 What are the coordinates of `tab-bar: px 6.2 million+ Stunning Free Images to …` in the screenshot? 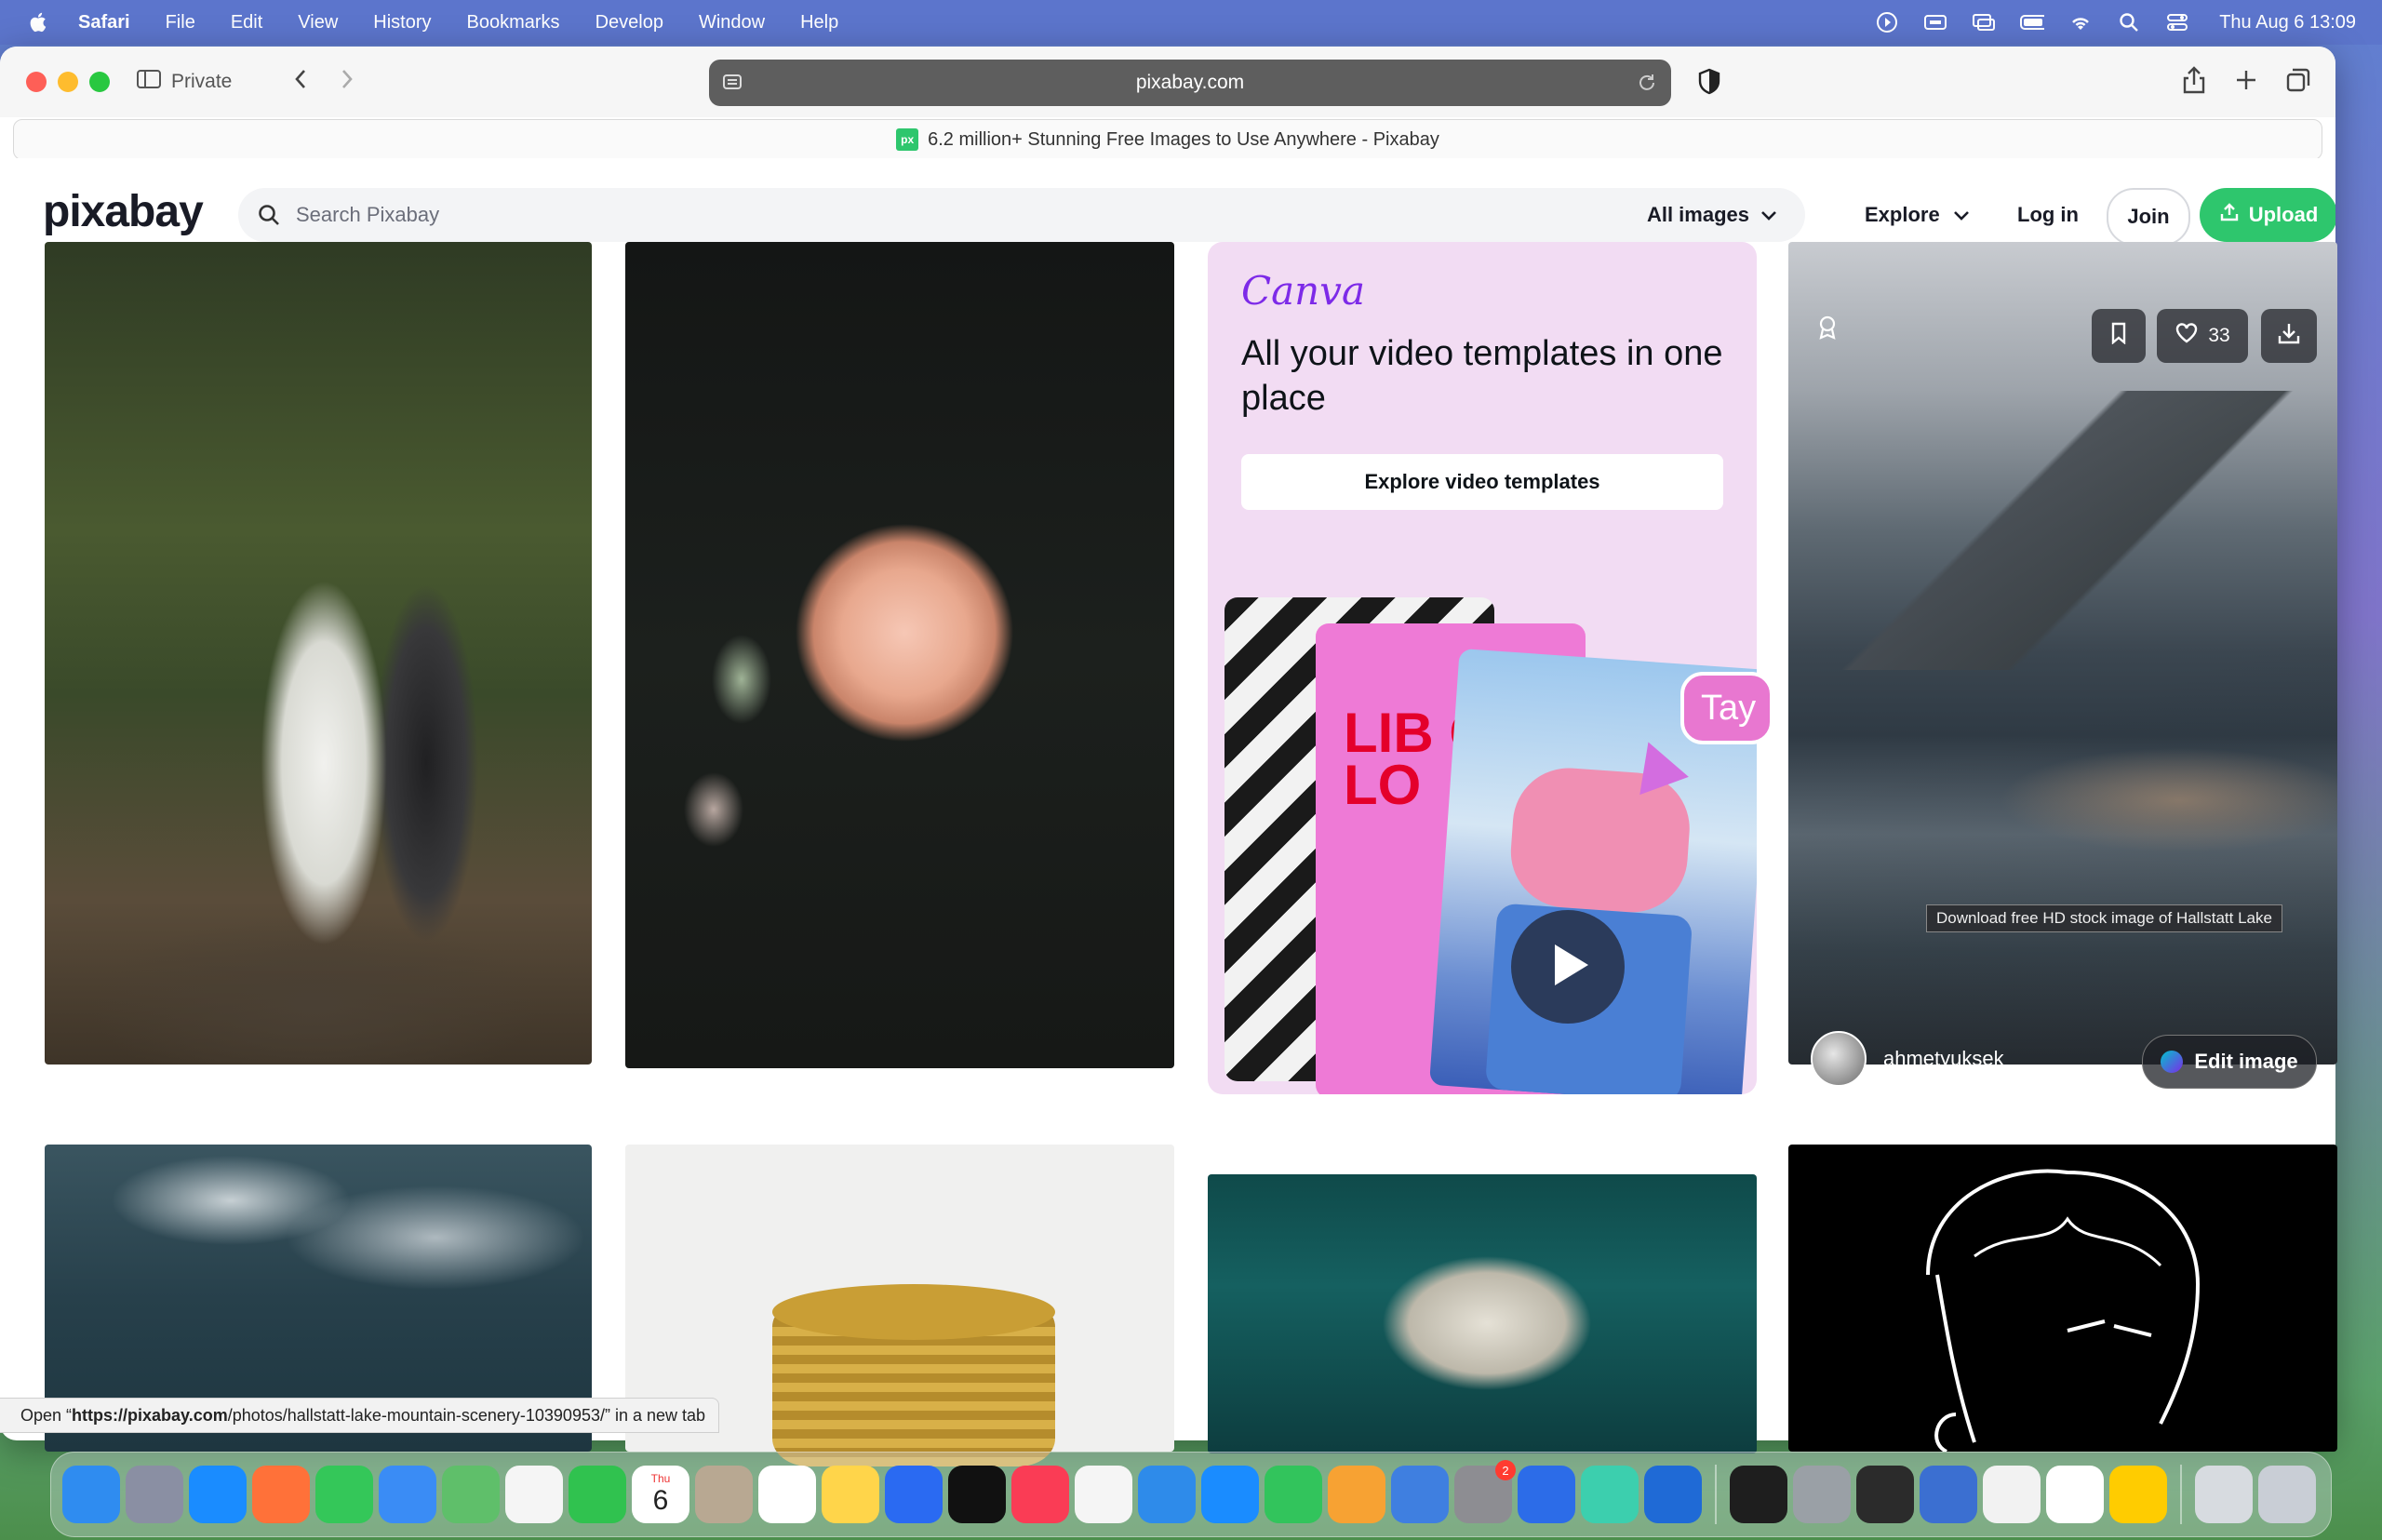 It's located at (1167, 139).